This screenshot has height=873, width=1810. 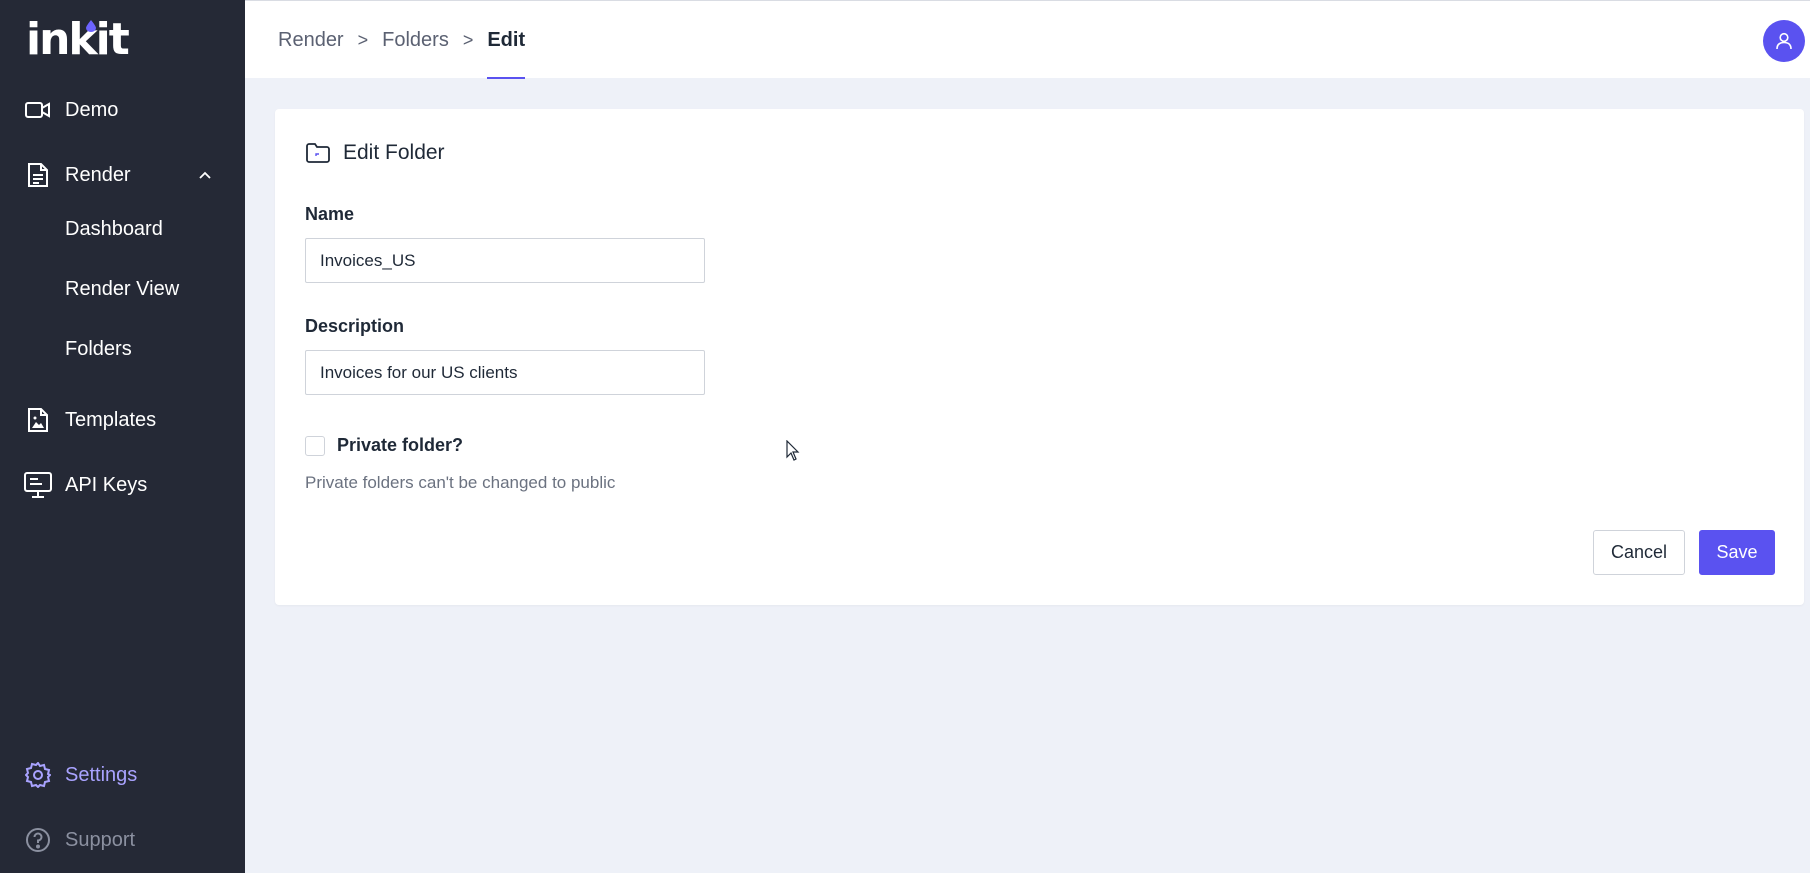 What do you see at coordinates (101, 774) in the screenshot?
I see `sidebar-item-label: Settings` at bounding box center [101, 774].